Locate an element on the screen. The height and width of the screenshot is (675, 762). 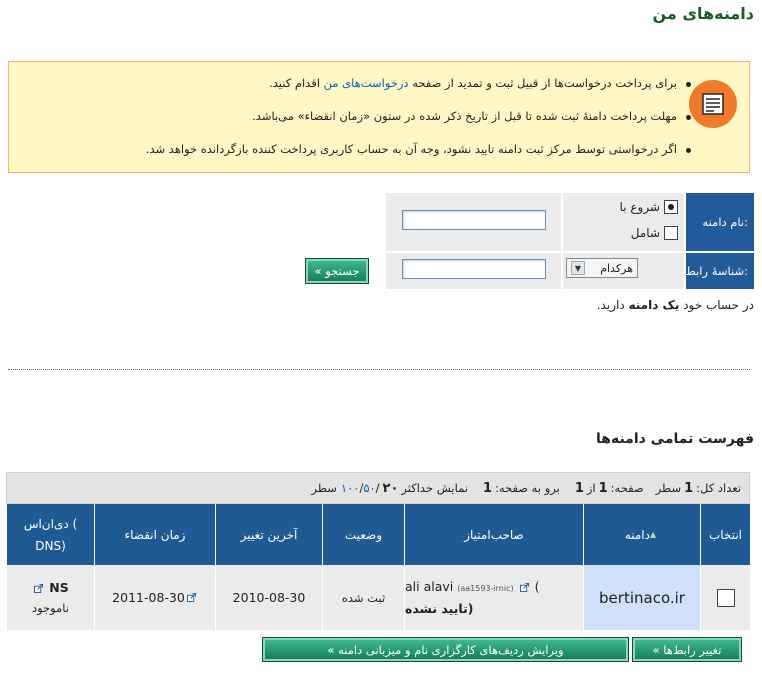
my-requests-link: درخواست‌های من is located at coordinates (366, 83).